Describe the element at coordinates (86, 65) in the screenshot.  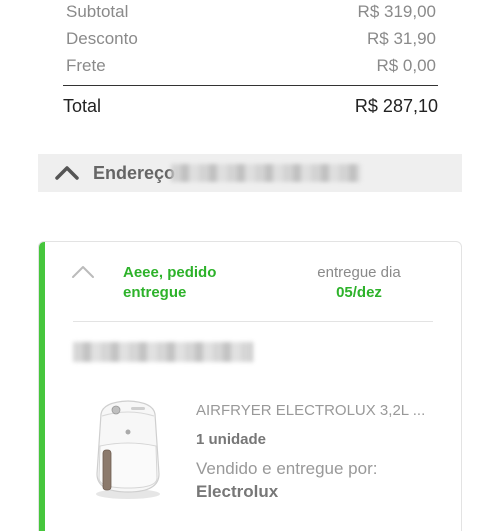
I see `shipping-label: Frete` at that location.